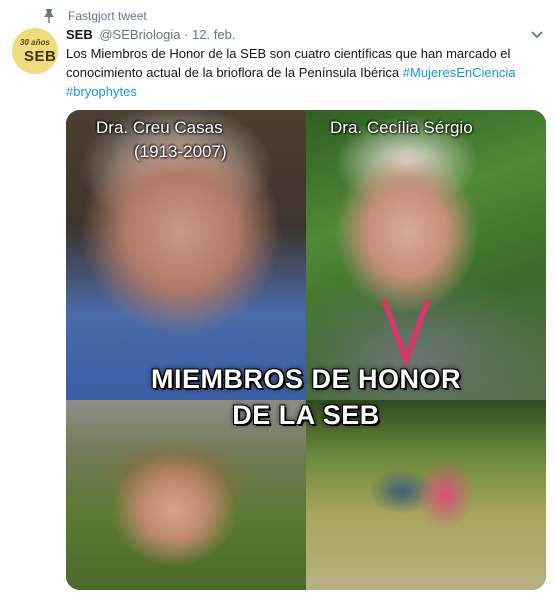  Describe the element at coordinates (459, 72) in the screenshot. I see `hashtag-mujeres-en-ciencia: #MujeresEnCiencia` at that location.